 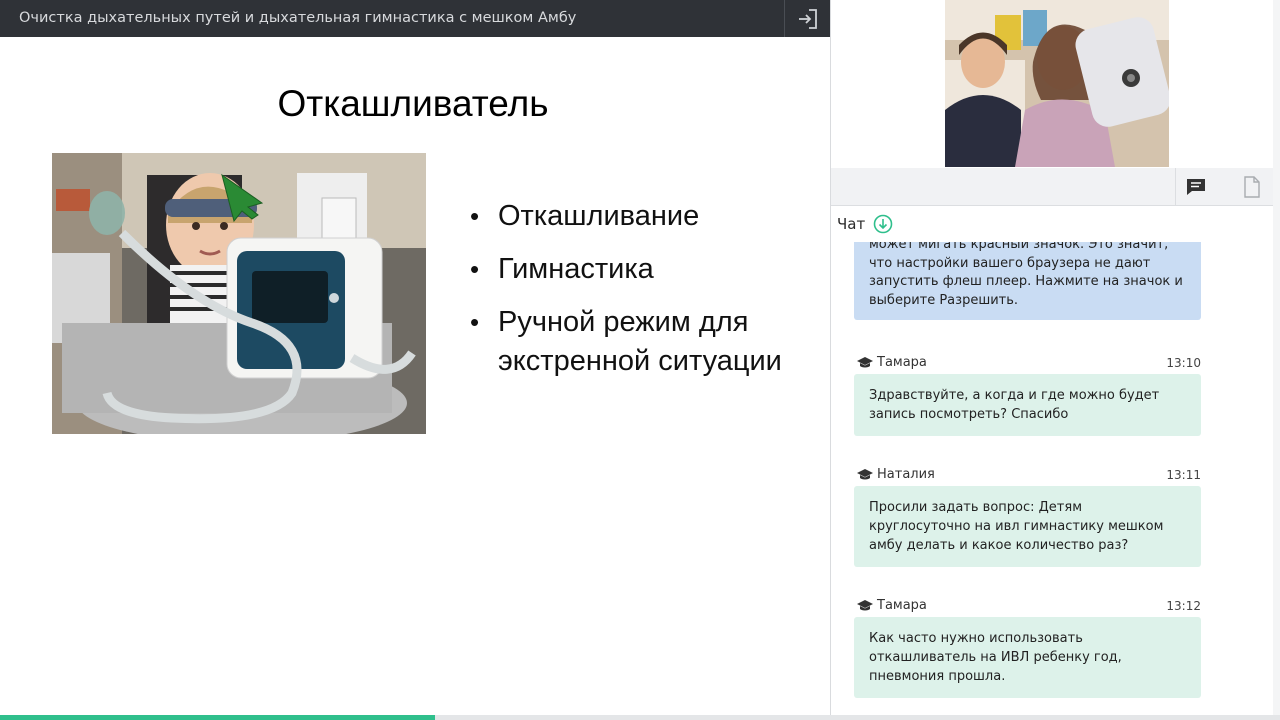 I want to click on message-author: Наталия, so click(x=906, y=474).